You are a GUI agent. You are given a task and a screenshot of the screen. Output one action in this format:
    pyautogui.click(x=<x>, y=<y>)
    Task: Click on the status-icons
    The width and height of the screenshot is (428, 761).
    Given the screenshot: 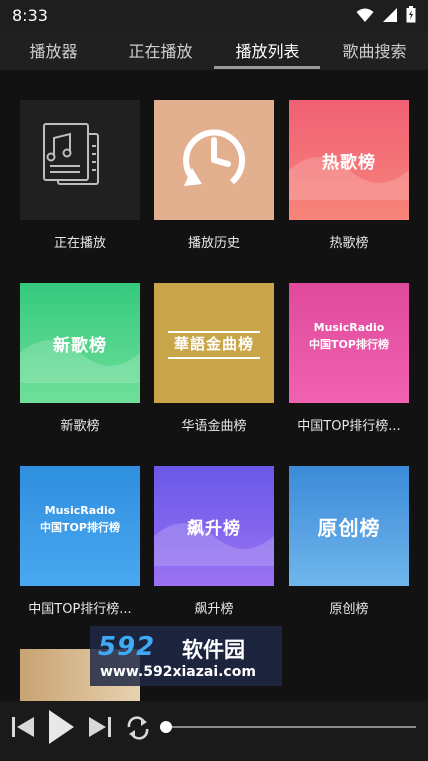 What is the action you would take?
    pyautogui.click(x=386, y=14)
    